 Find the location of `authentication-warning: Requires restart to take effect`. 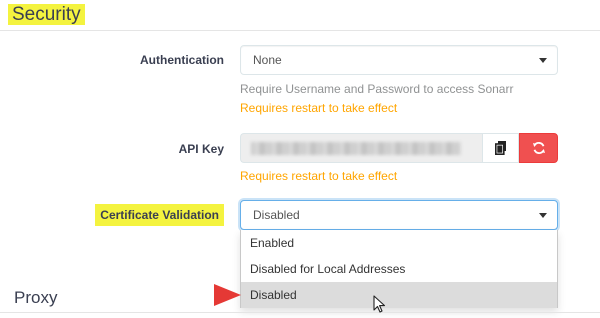

authentication-warning: Requires restart to take effect is located at coordinates (319, 108).